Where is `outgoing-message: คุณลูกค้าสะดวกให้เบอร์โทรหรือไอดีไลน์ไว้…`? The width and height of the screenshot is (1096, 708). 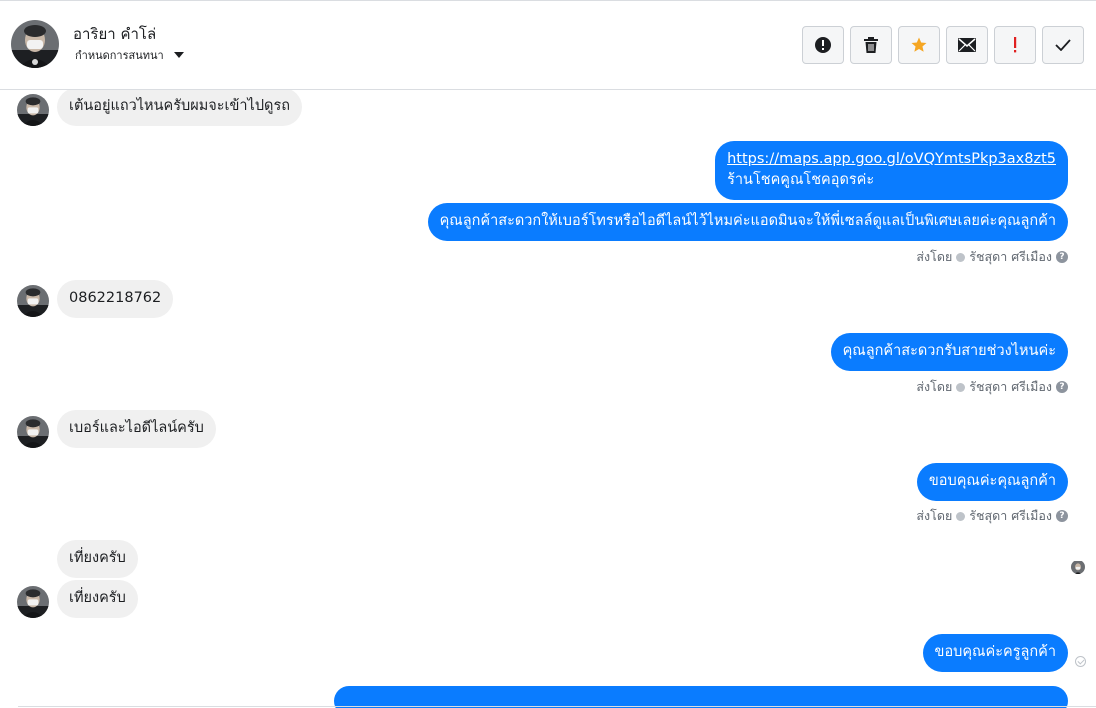 outgoing-message: คุณลูกค้าสะดวกให้เบอร์โทรหรือไอดีไลน์ไว้… is located at coordinates (747, 222).